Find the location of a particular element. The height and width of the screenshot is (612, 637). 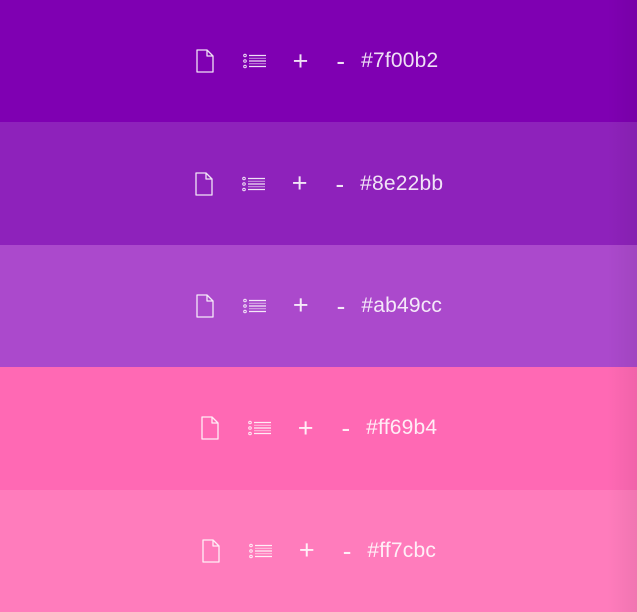

hex-label: #ff69b4 is located at coordinates (402, 428).